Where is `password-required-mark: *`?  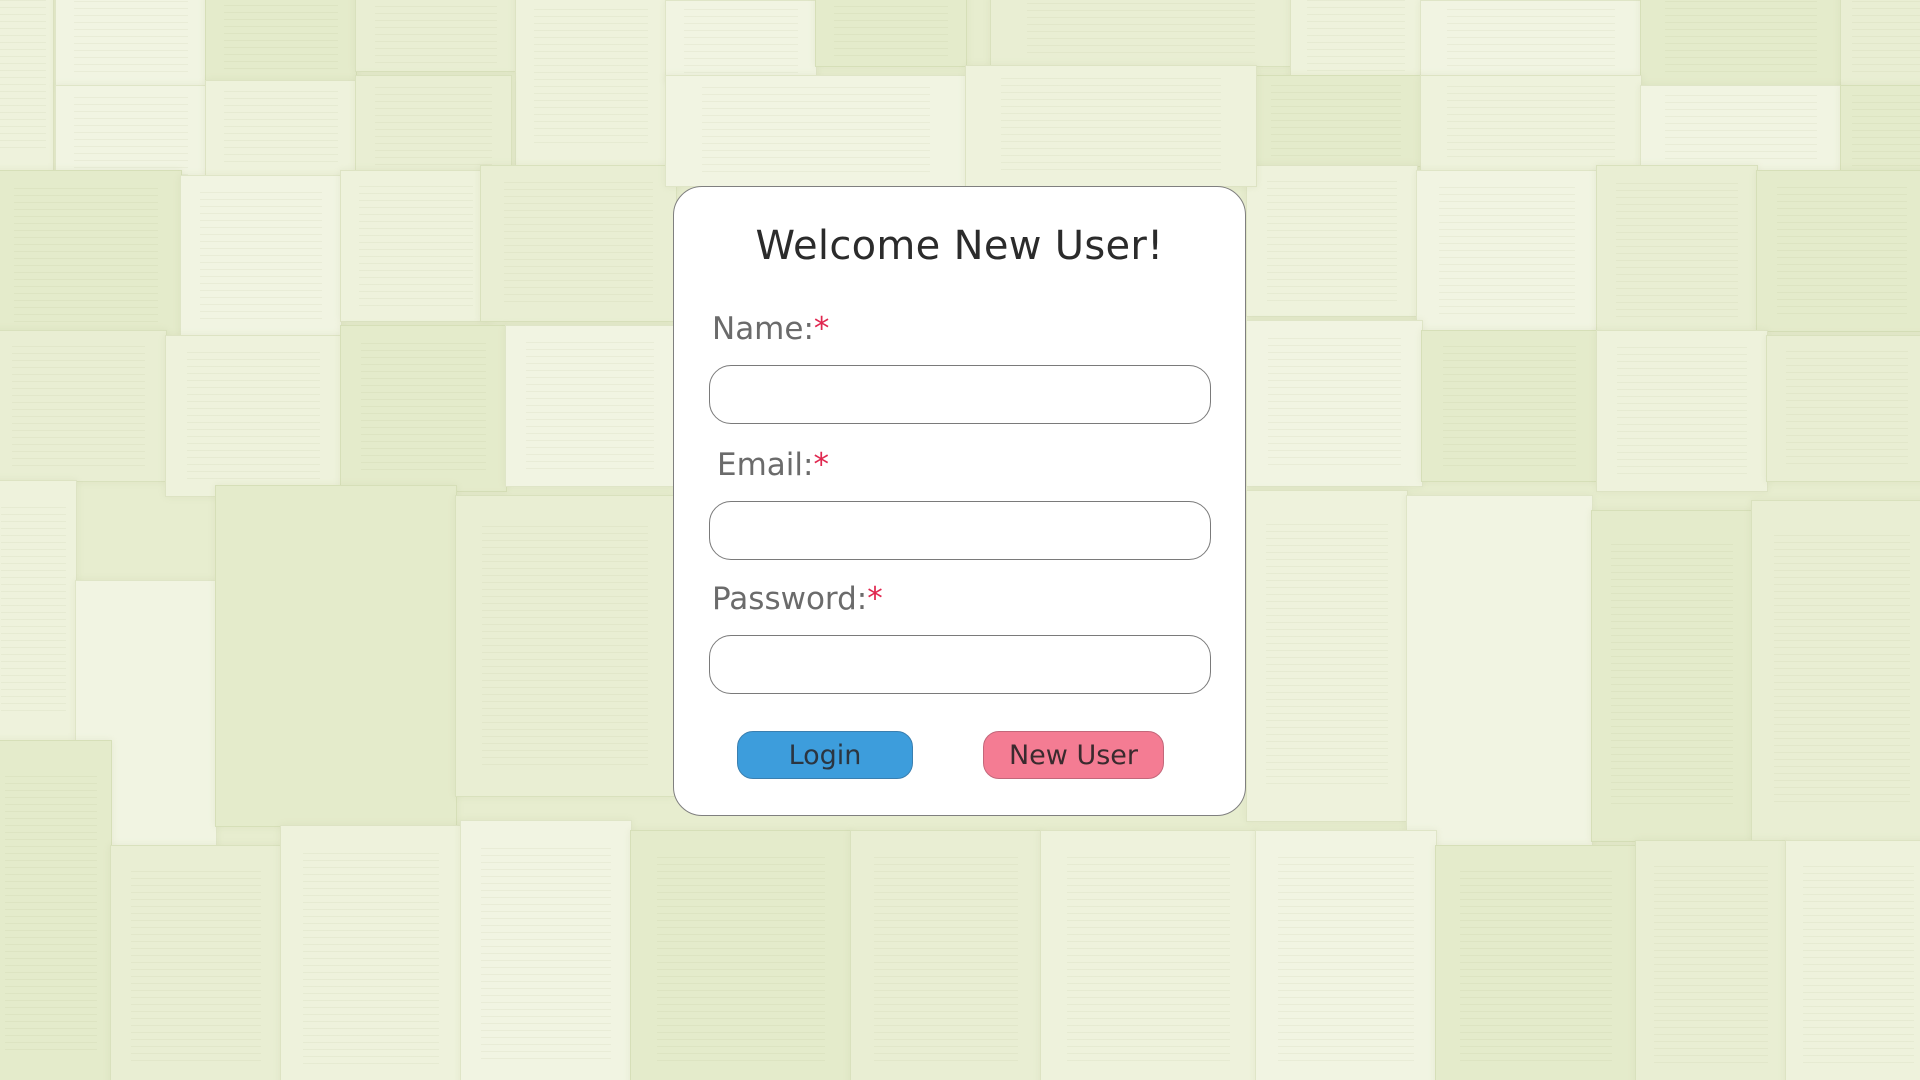 password-required-mark: * is located at coordinates (875, 599).